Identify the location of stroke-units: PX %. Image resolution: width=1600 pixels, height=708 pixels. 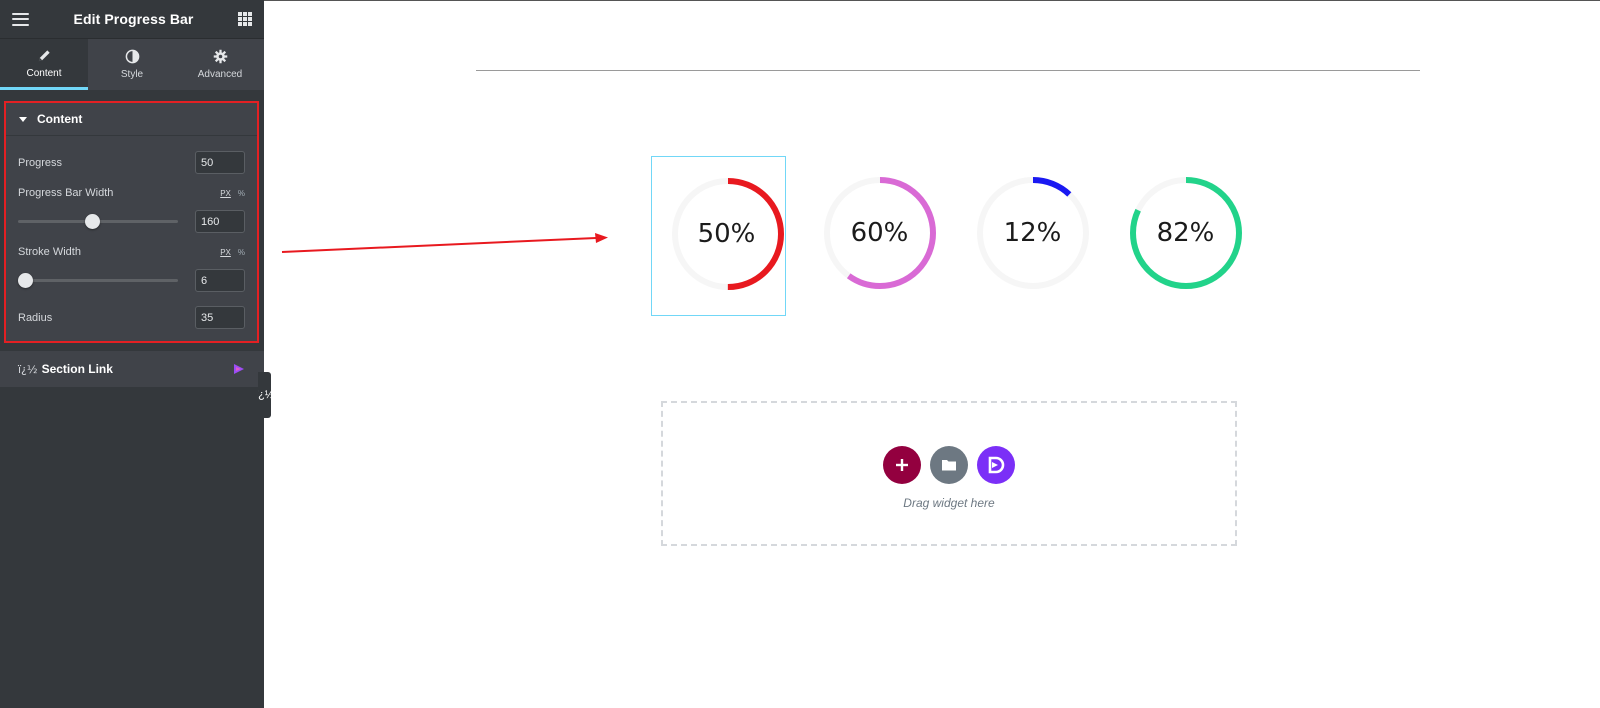
(232, 252).